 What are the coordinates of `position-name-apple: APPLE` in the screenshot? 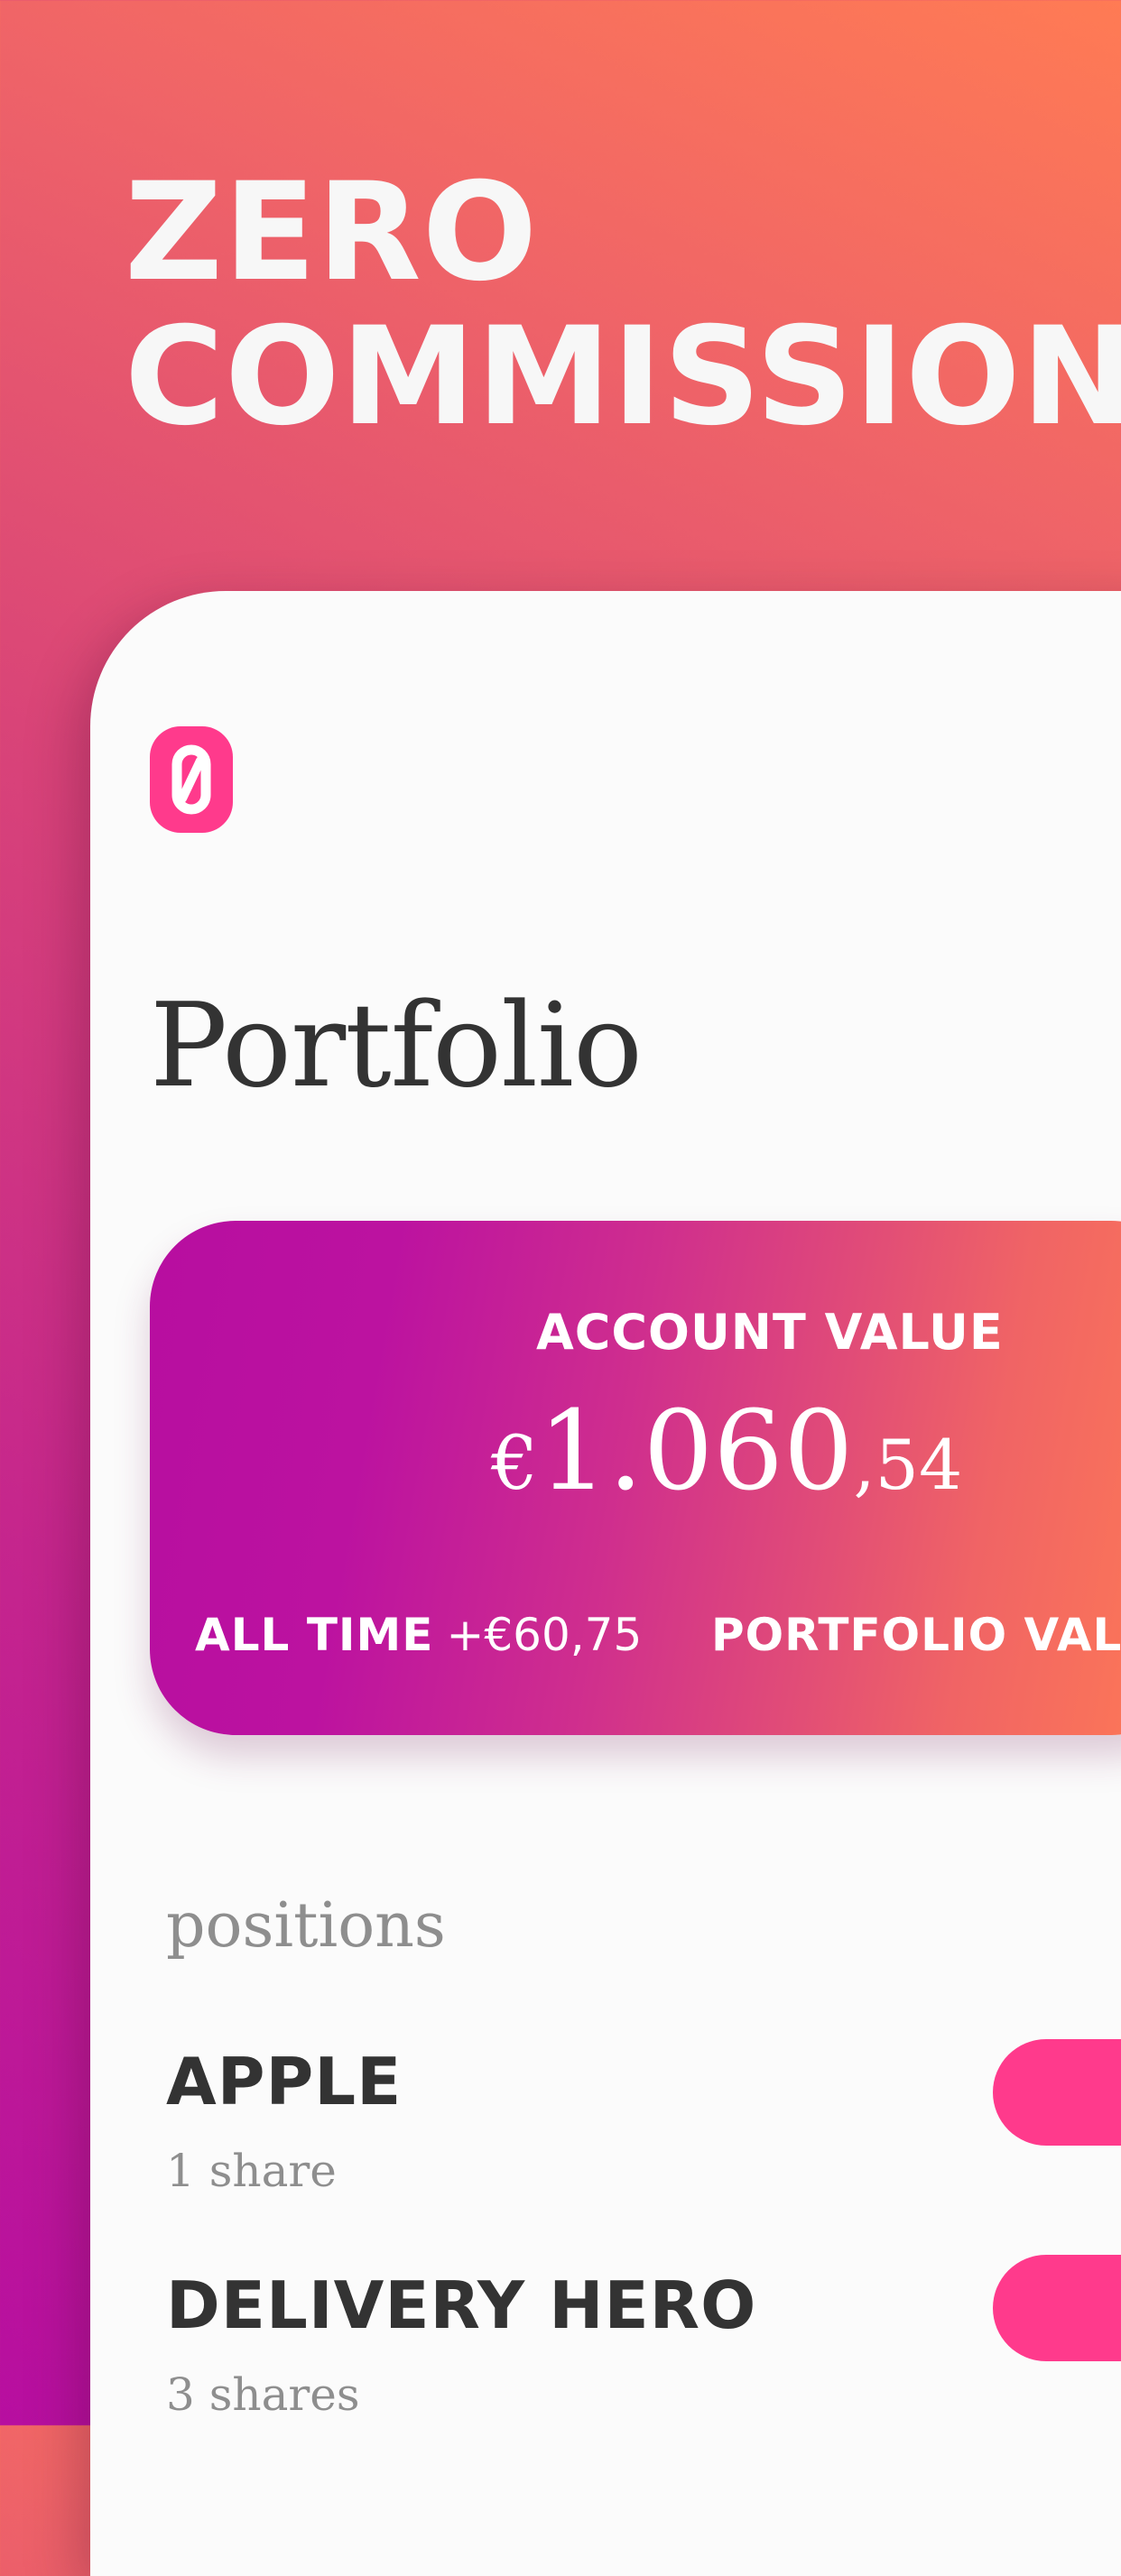 It's located at (284, 2081).